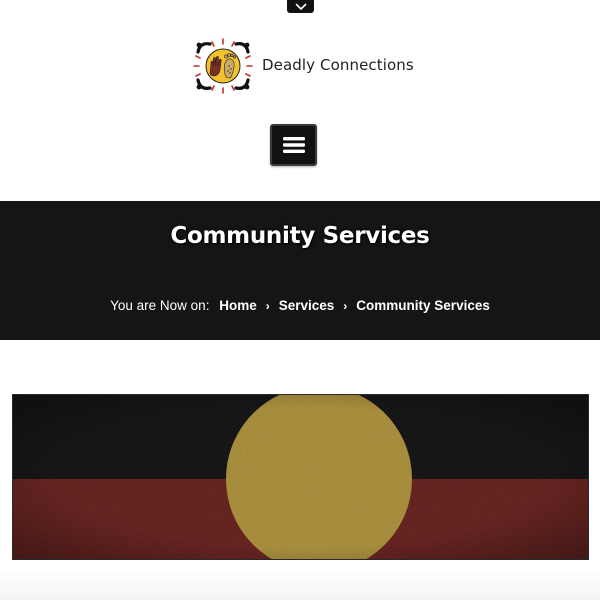  I want to click on page-title: Community Services, so click(300, 236).